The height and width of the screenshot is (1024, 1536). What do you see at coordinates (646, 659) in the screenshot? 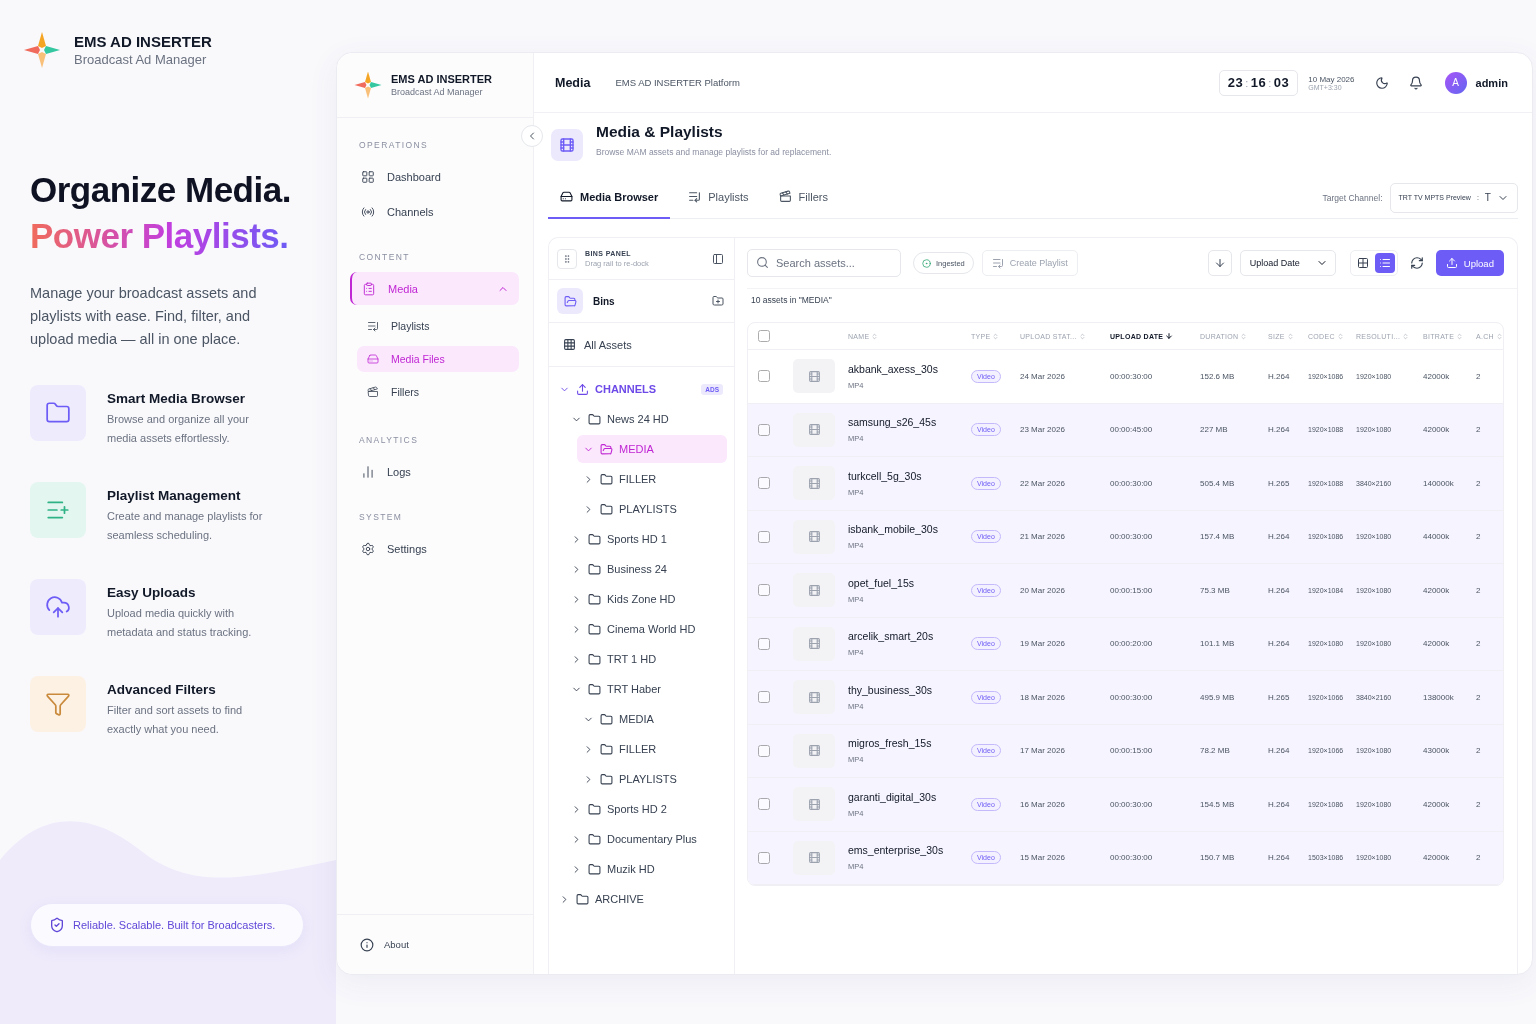
I see `tree-item: TRT 1 HD` at bounding box center [646, 659].